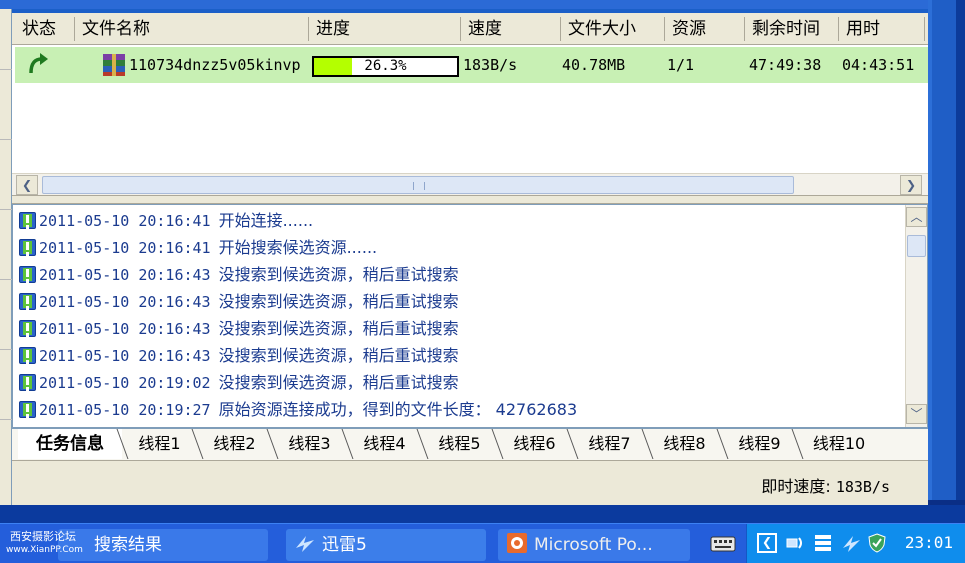 This screenshot has width=965, height=563. What do you see at coordinates (381, 444) in the screenshot?
I see `tab-thread-4: 线程4` at bounding box center [381, 444].